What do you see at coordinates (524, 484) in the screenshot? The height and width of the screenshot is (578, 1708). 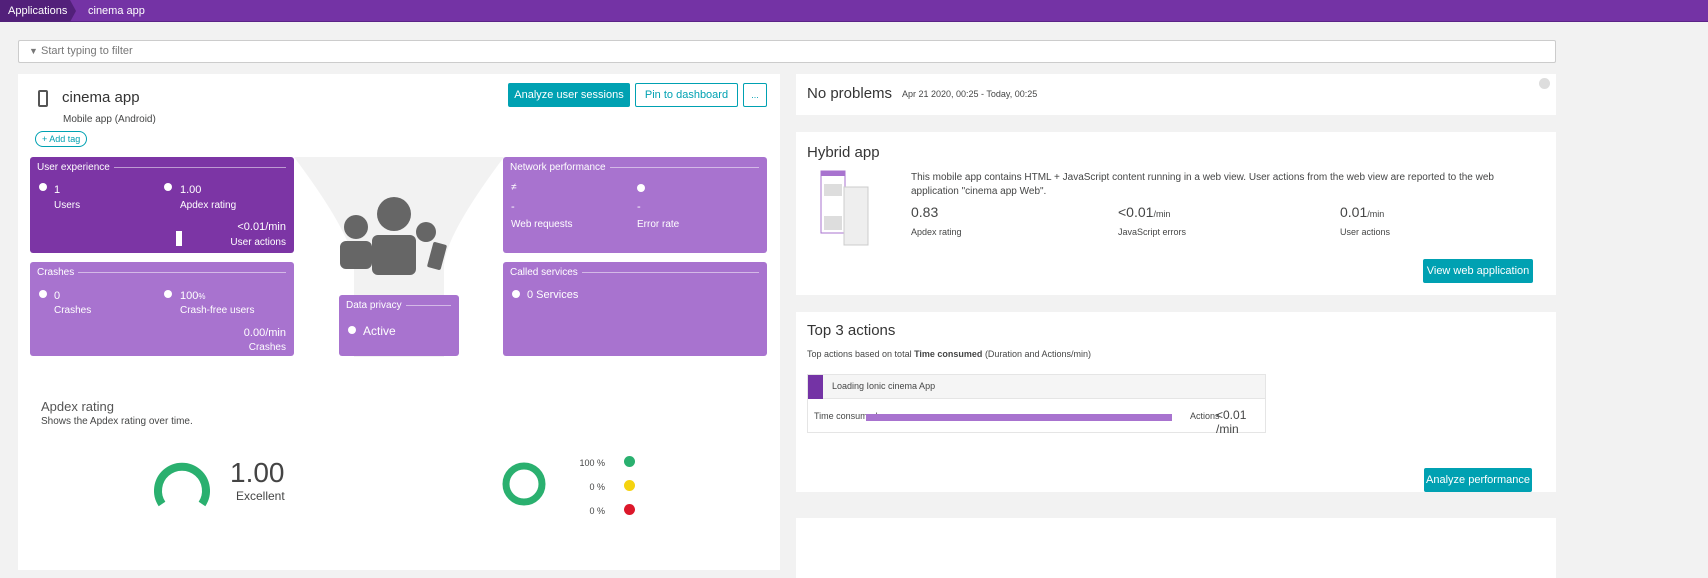 I see `apdex-donut` at bounding box center [524, 484].